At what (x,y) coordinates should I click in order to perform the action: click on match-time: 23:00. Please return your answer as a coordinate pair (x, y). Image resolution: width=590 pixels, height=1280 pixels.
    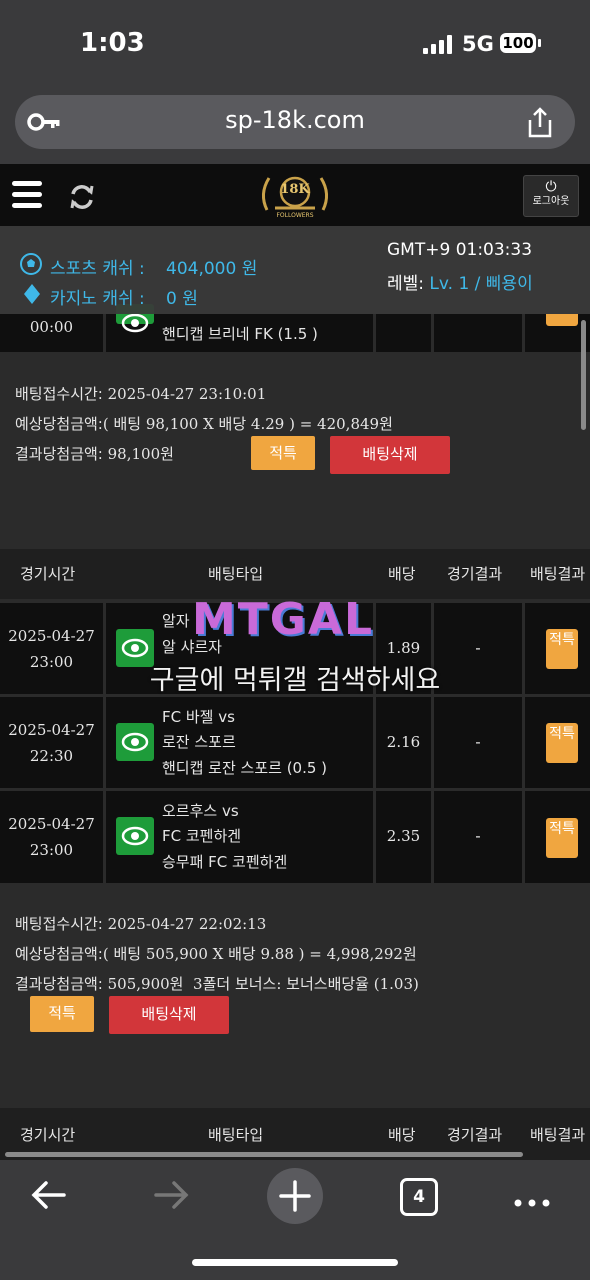
    Looking at the image, I should click on (51, 850).